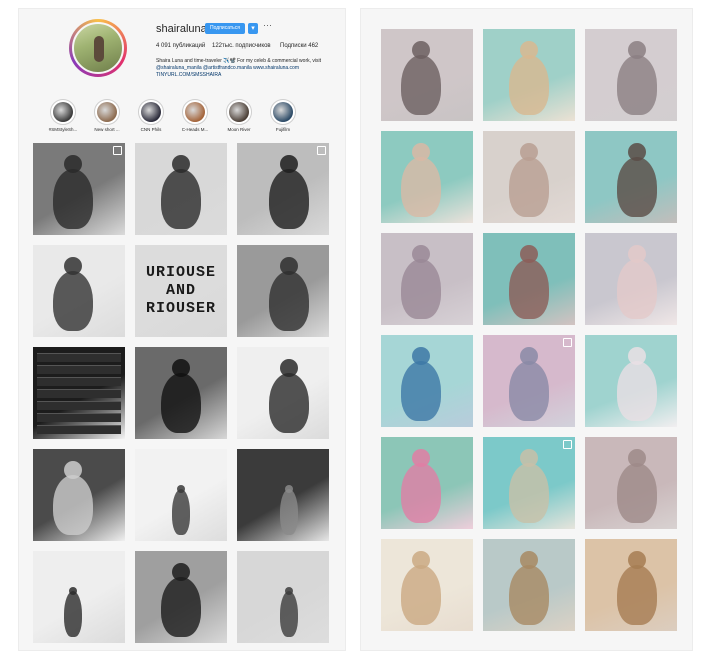  What do you see at coordinates (225, 28) in the screenshot?
I see `follow-button: Подписаться` at bounding box center [225, 28].